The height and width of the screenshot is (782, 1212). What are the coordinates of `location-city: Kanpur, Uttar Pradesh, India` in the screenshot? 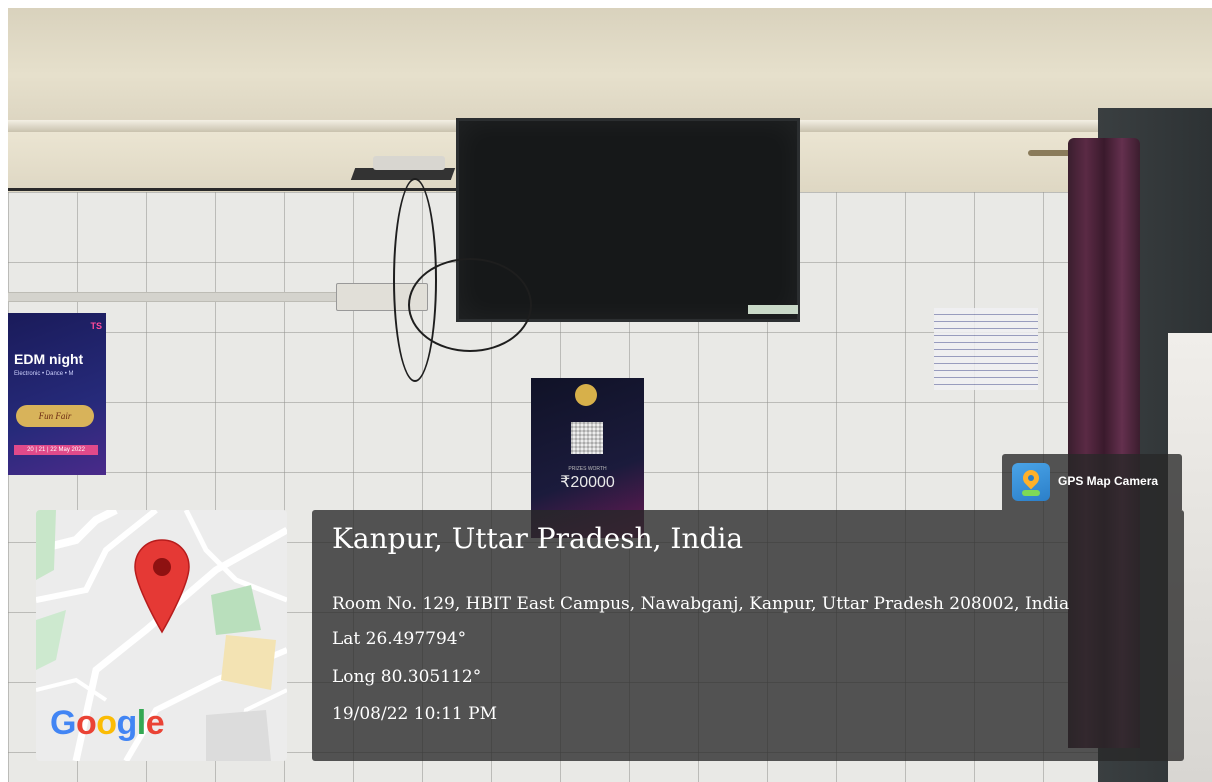 It's located at (538, 538).